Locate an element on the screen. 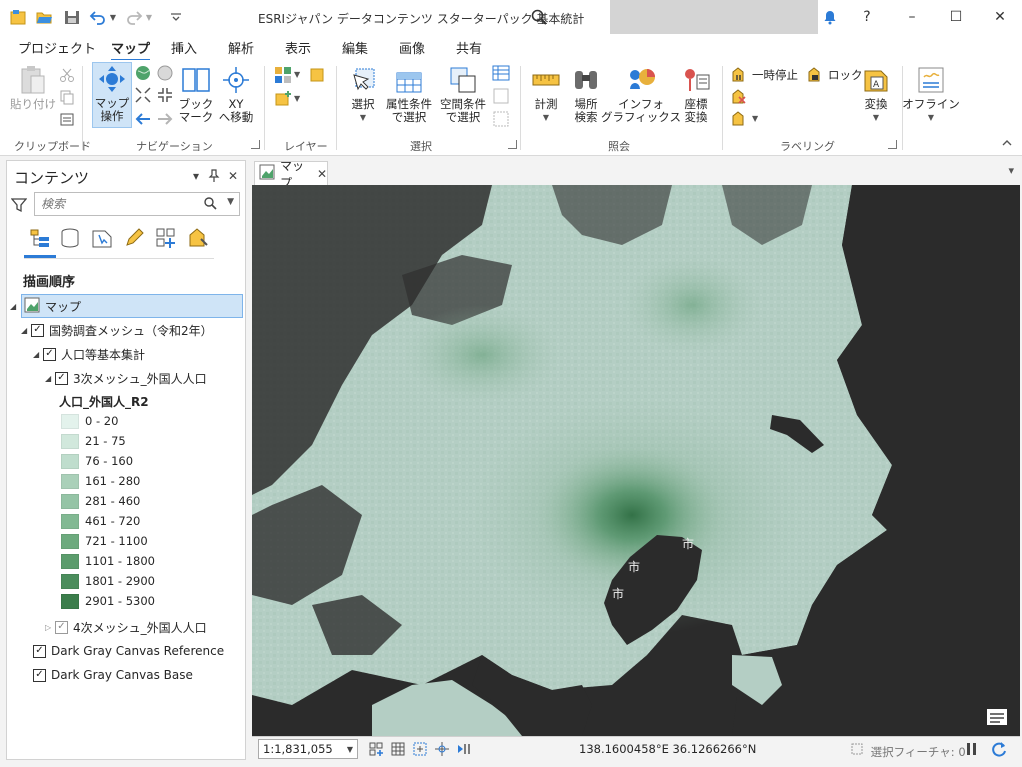 The width and height of the screenshot is (1022, 767). undo-icon is located at coordinates (98, 17).